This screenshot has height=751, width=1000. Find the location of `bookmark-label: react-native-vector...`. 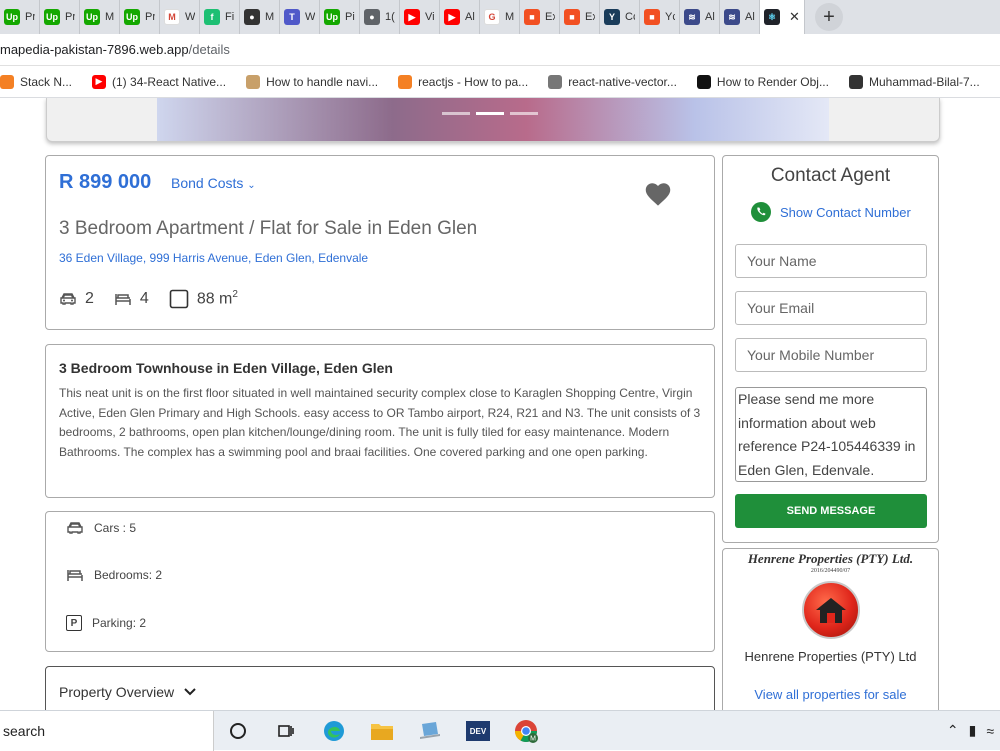

bookmark-label: react-native-vector... is located at coordinates (622, 82).